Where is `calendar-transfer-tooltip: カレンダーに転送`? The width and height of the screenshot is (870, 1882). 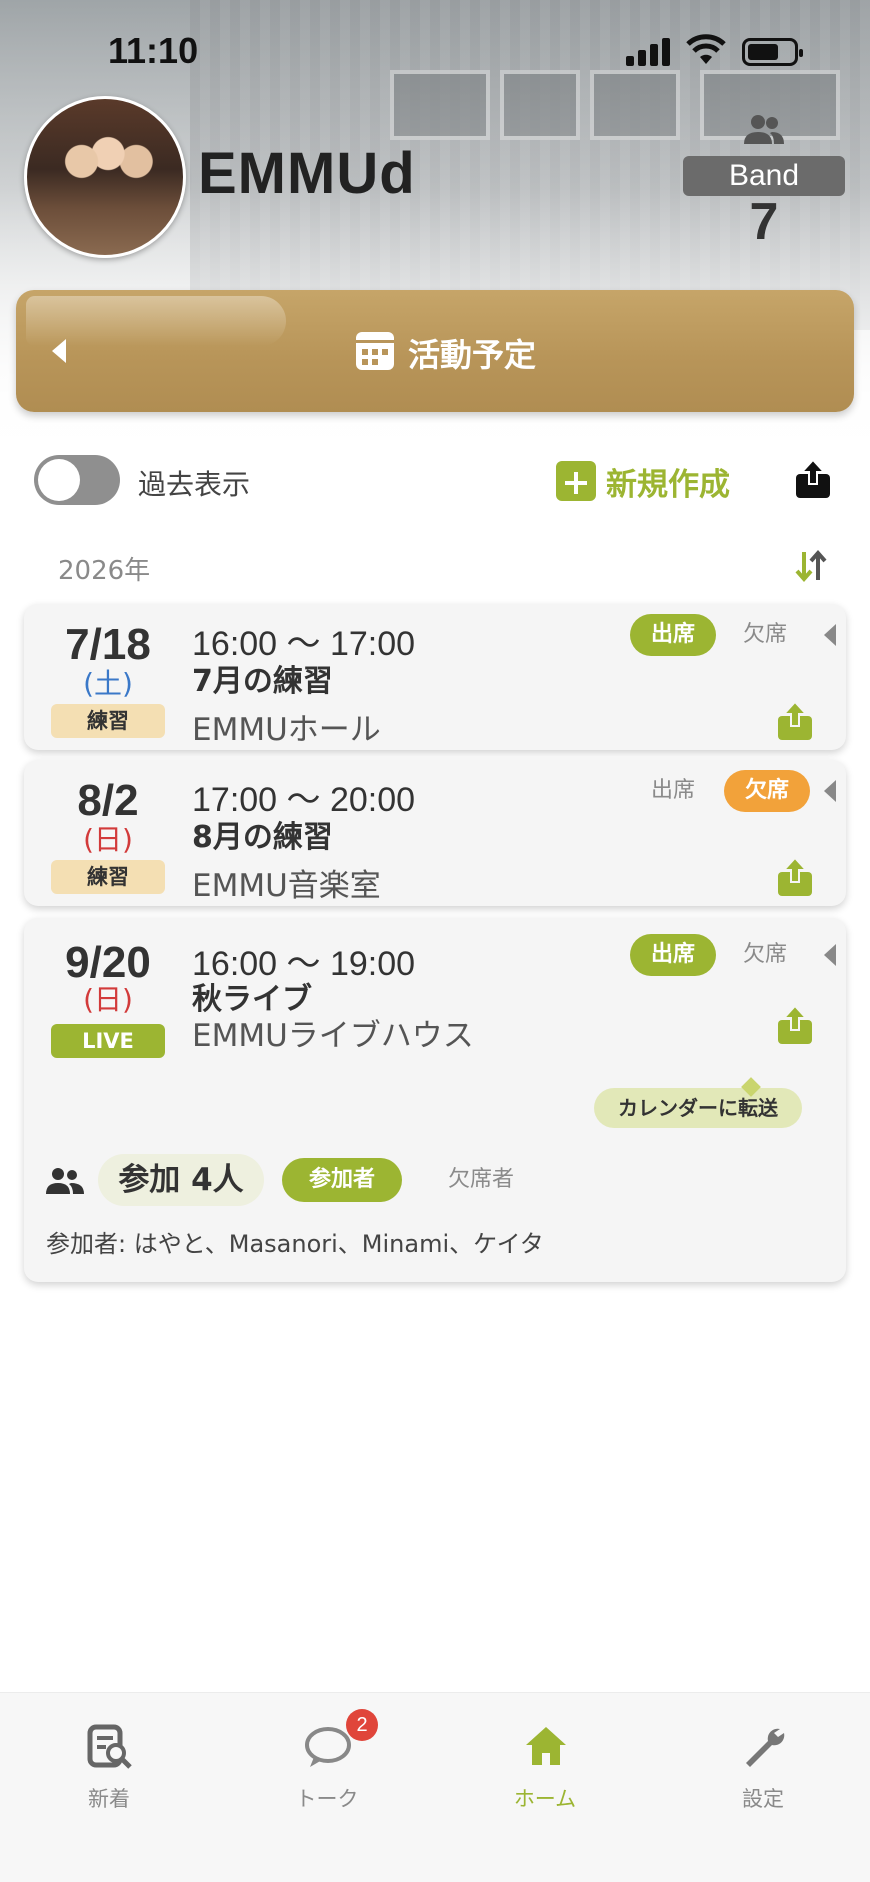
calendar-transfer-tooltip: カレンダーに転送 is located at coordinates (698, 1108).